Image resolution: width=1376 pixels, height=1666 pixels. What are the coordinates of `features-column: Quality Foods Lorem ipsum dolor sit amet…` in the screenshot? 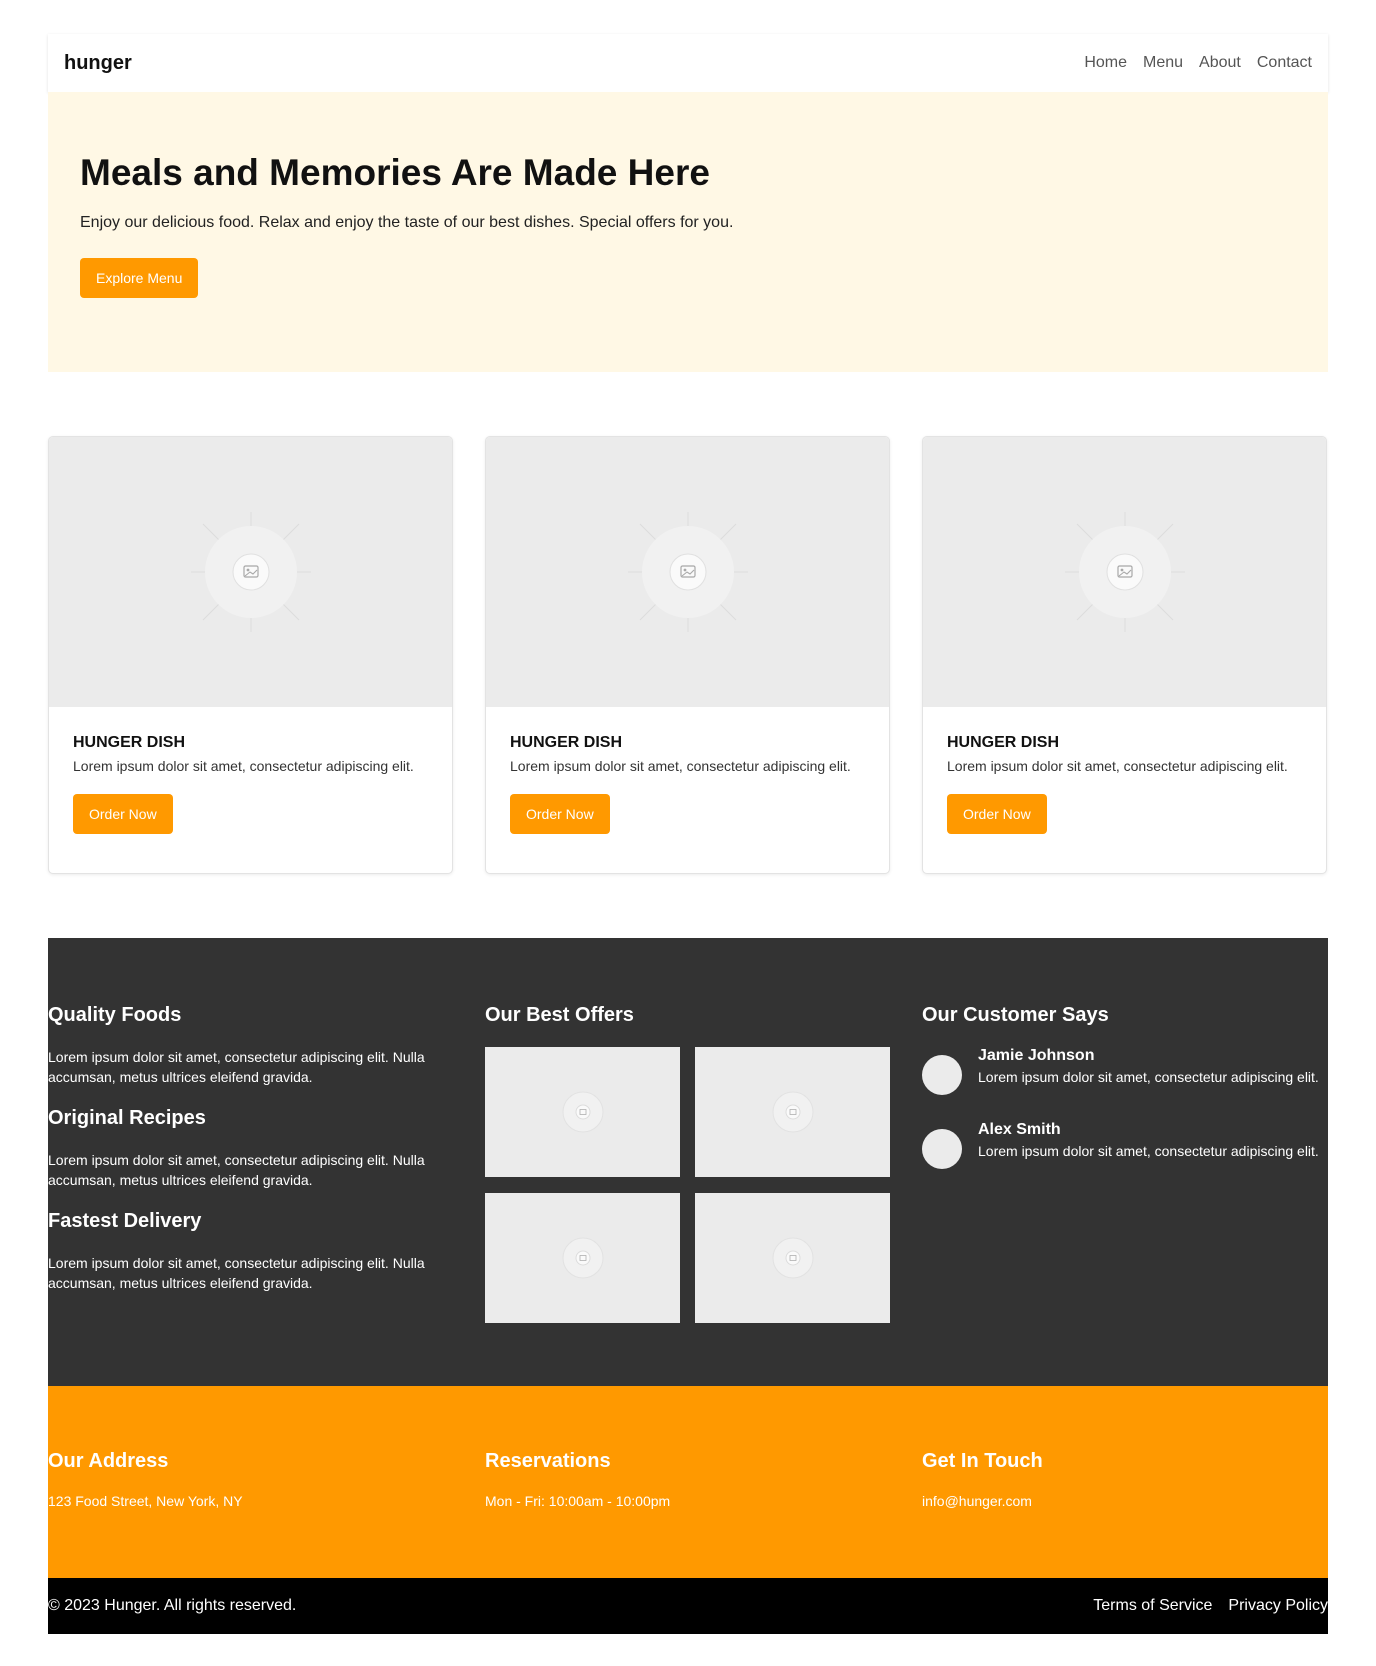 It's located at (250, 1195).